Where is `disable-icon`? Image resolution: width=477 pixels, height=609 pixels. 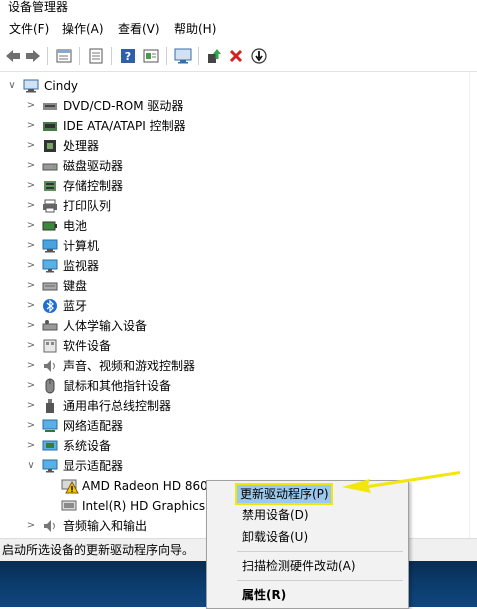
disable-icon is located at coordinates (259, 56).